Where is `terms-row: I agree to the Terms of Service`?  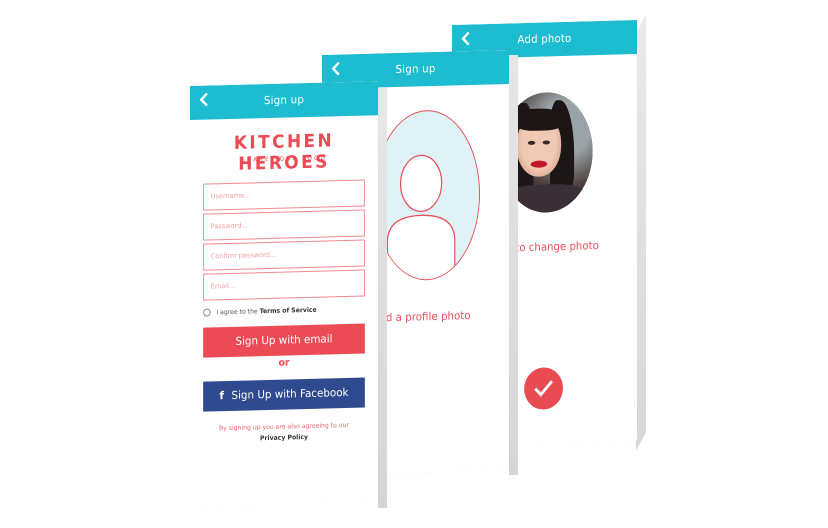 terms-row: I agree to the Terms of Service is located at coordinates (260, 311).